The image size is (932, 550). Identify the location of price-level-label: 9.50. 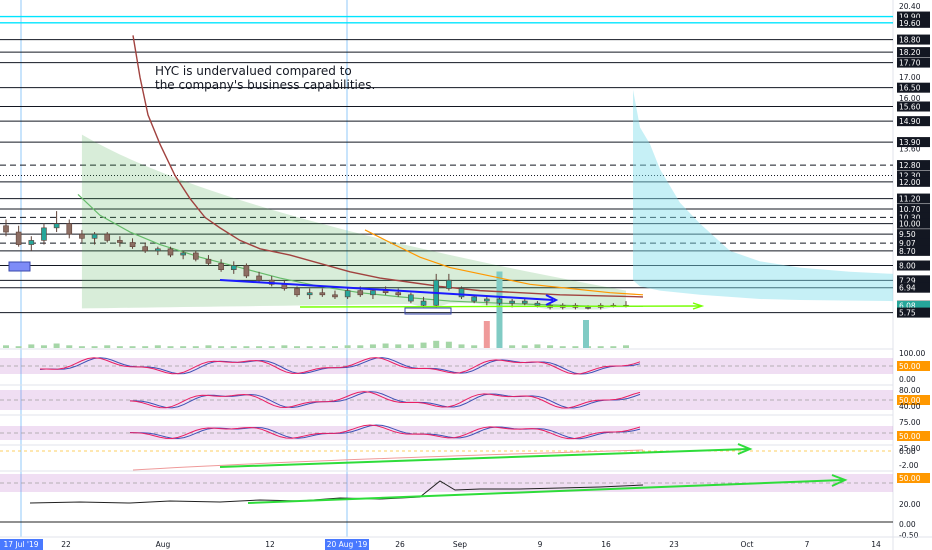
(907, 234).